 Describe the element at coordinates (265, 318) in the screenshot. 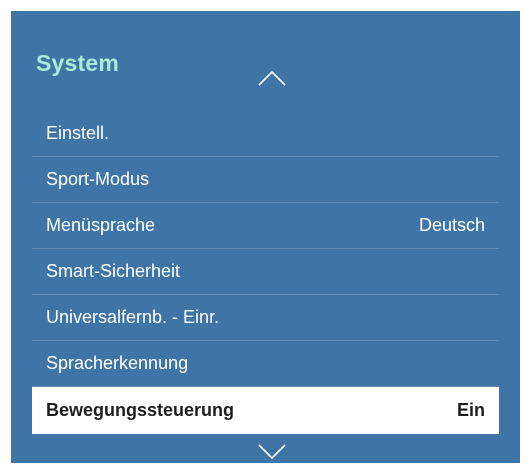

I see `menu-item-universalfernbedienung: Universalfernb. - Einr.` at that location.